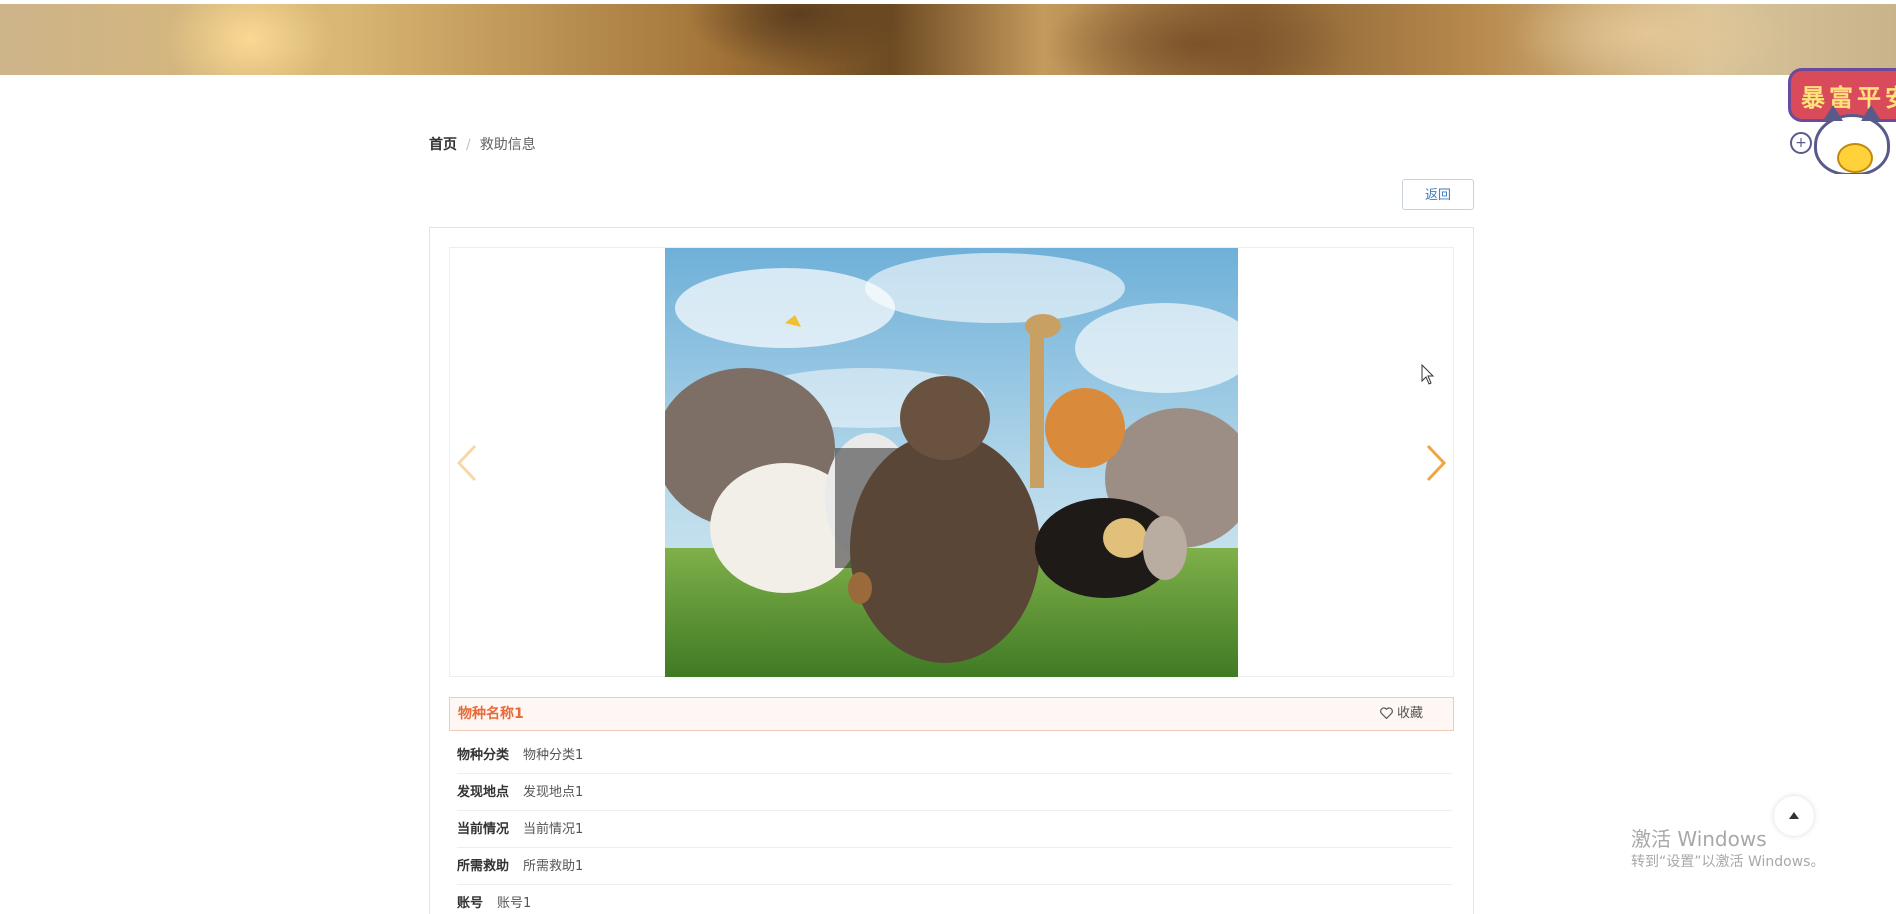  What do you see at coordinates (553, 866) in the screenshot?
I see `info-value: 所需救助1` at bounding box center [553, 866].